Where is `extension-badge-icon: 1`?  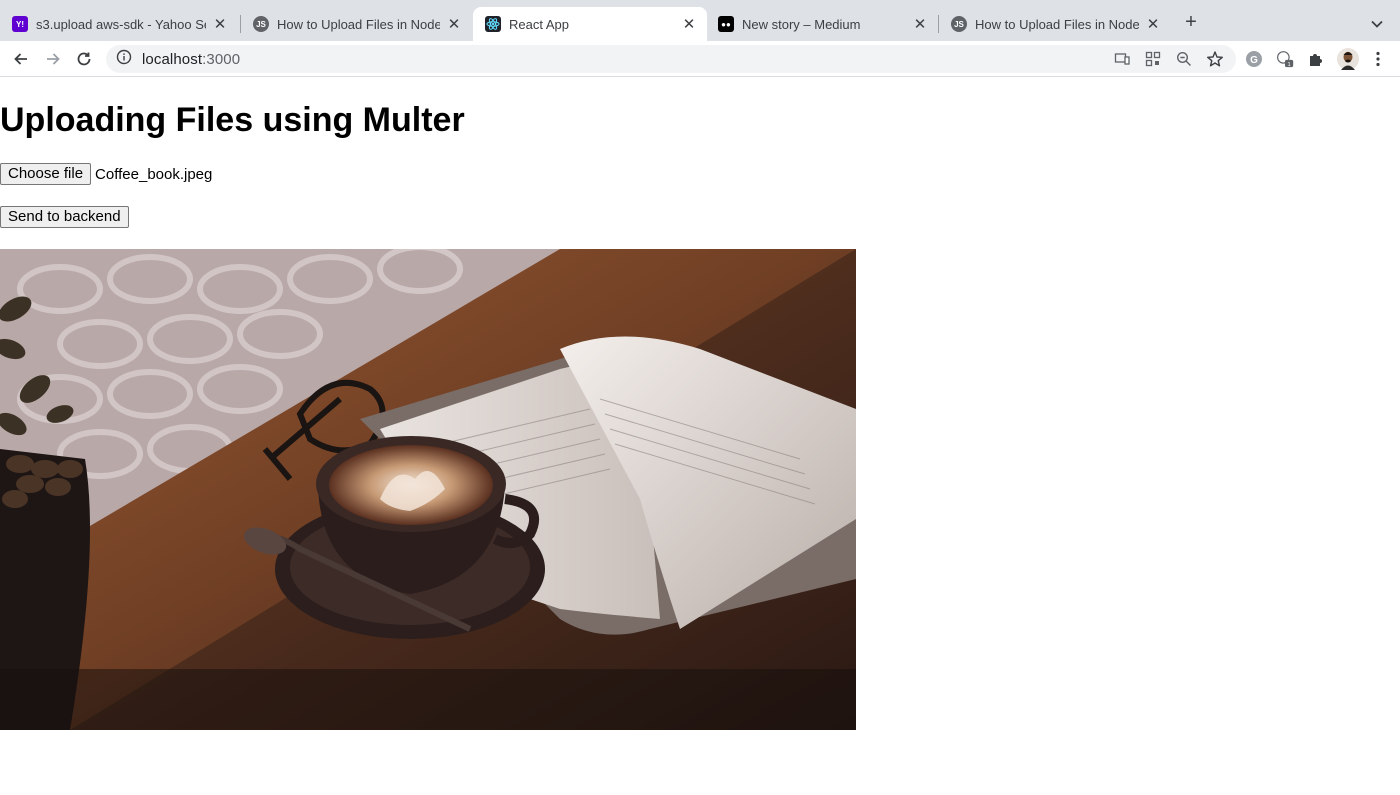 extension-badge-icon: 1 is located at coordinates (1285, 59).